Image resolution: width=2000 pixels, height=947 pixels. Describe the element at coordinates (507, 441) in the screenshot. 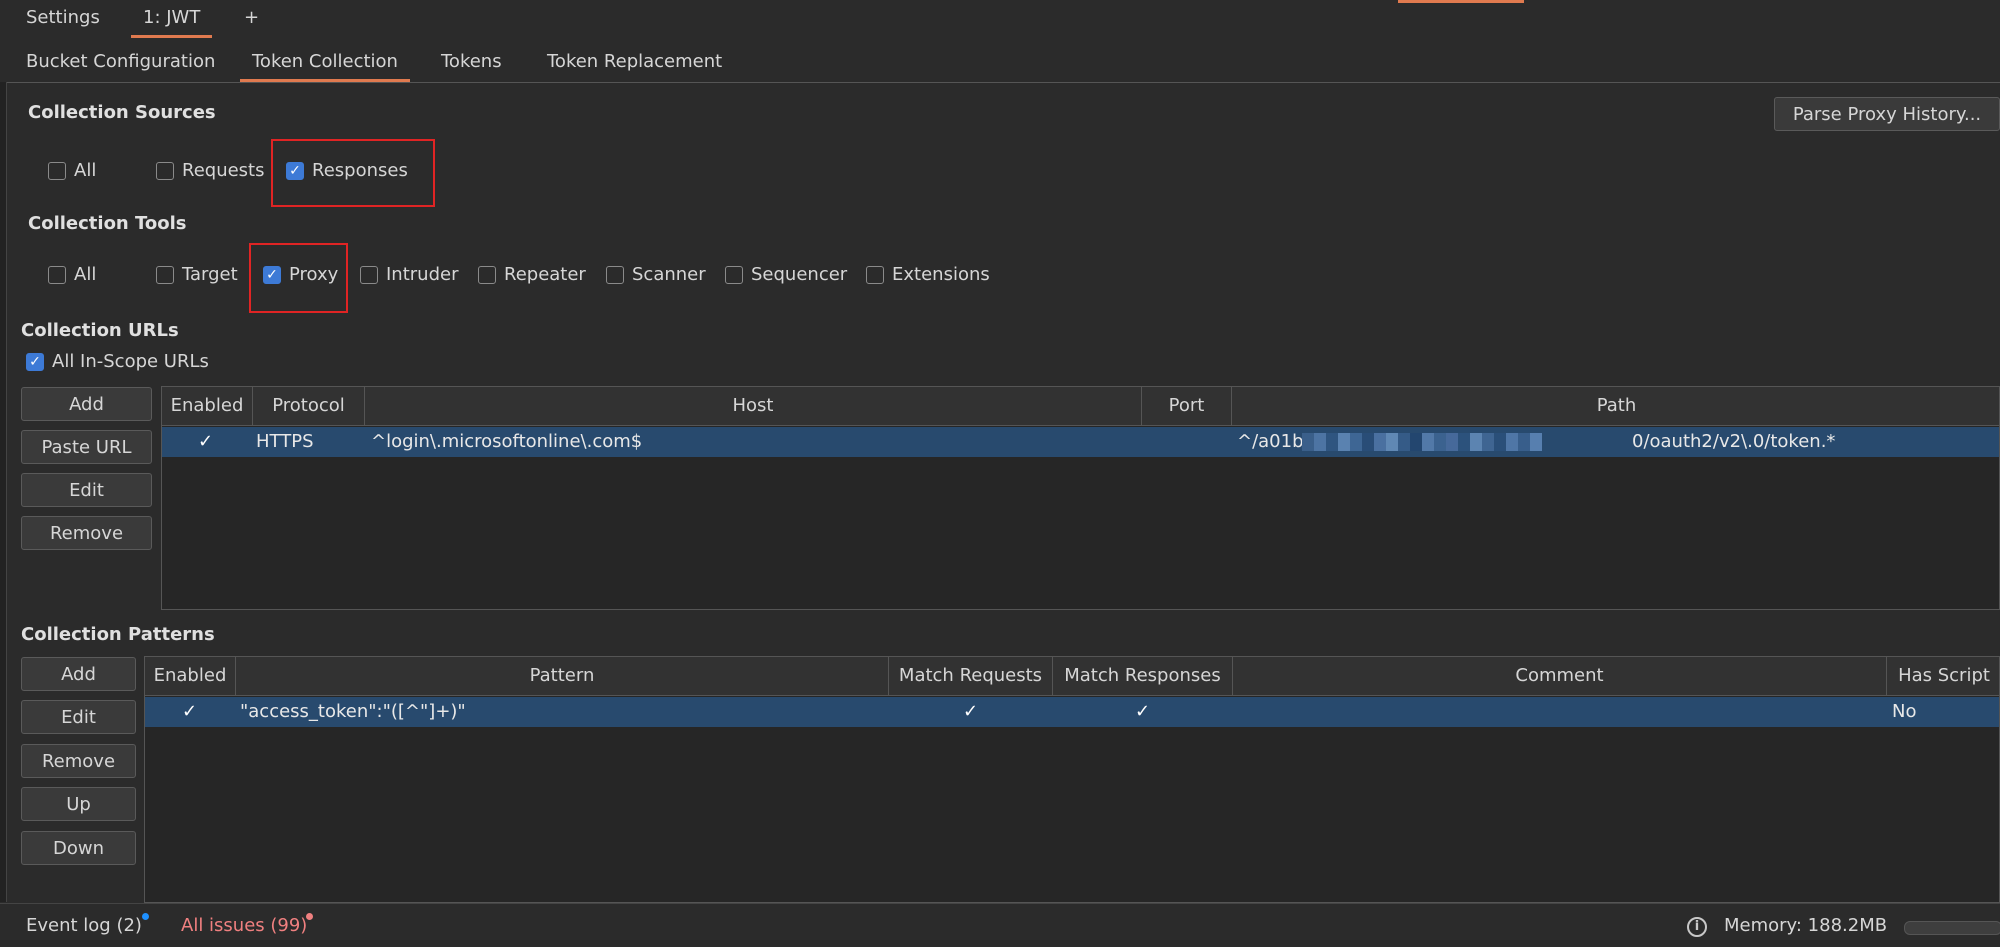

I see `row-host: ^login\.microsoftonline\.com$` at that location.